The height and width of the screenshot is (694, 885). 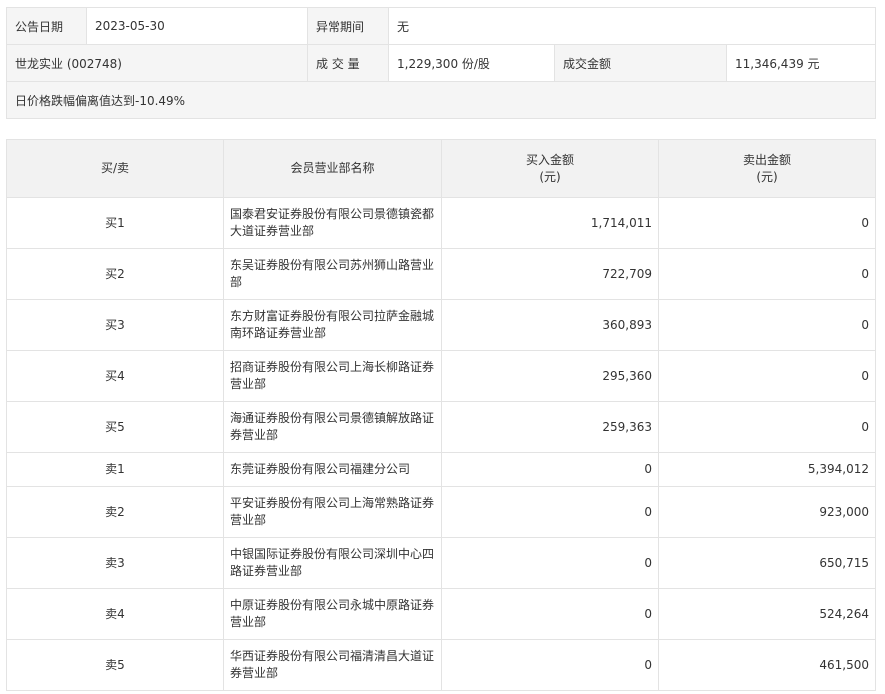 I want to click on table-row: 买1 国泰君安证券股份有限公司景德镇瓷都大道证券营业部 1,714,011 0, so click(x=441, y=223).